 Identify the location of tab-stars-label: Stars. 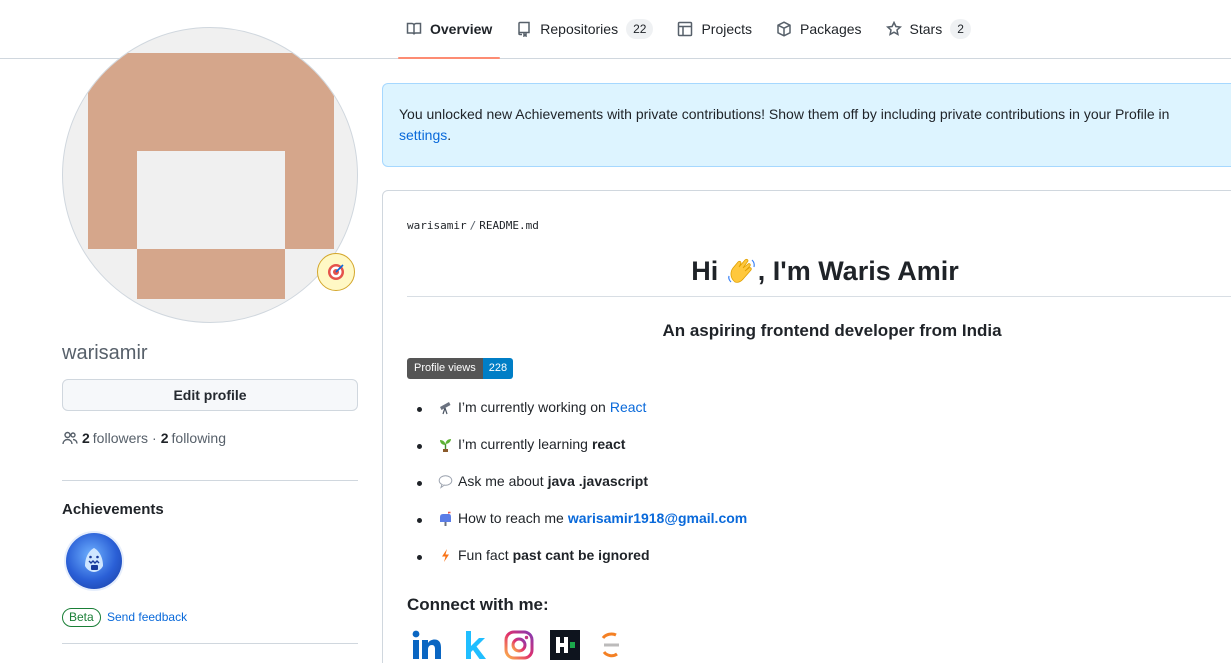
(926, 29).